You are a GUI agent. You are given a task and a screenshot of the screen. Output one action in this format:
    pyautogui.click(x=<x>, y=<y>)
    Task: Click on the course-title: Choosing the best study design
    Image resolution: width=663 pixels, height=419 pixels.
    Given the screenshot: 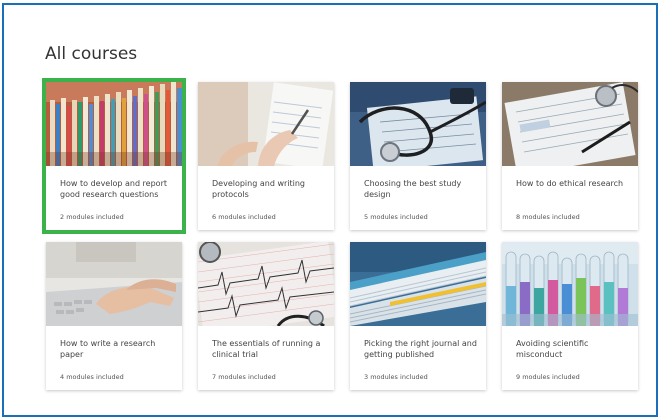 What is the action you would take?
    pyautogui.click(x=413, y=189)
    